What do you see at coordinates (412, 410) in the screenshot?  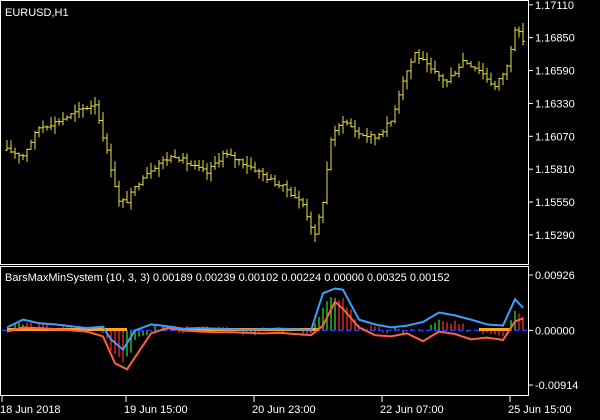 I see `time-tick-label: 22 Jun 07:00` at bounding box center [412, 410].